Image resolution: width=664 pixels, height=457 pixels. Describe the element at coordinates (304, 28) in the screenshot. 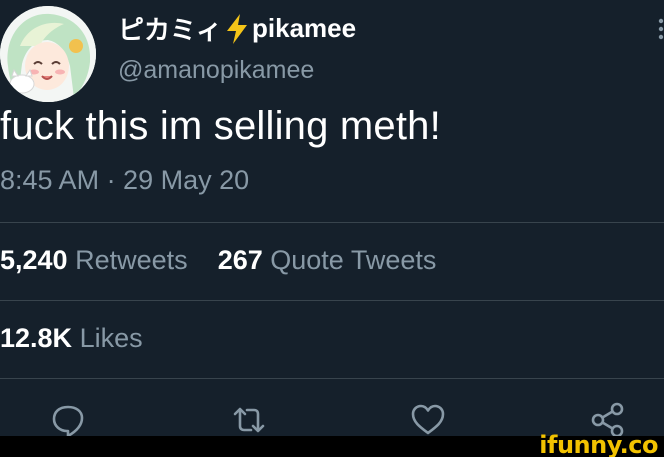

I see `display-name-suffix: pikamee` at that location.